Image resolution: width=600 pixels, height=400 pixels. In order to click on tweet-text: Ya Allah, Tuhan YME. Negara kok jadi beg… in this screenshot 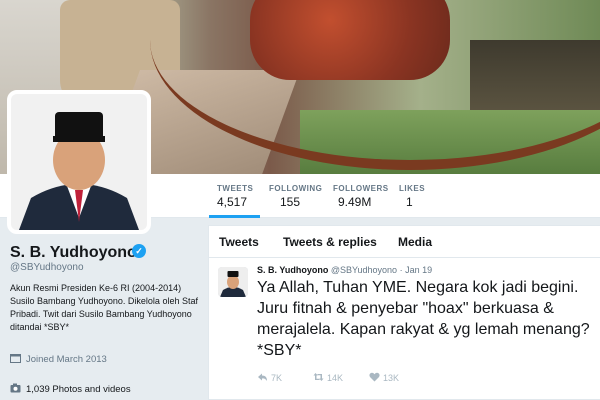, I will do `click(423, 319)`.